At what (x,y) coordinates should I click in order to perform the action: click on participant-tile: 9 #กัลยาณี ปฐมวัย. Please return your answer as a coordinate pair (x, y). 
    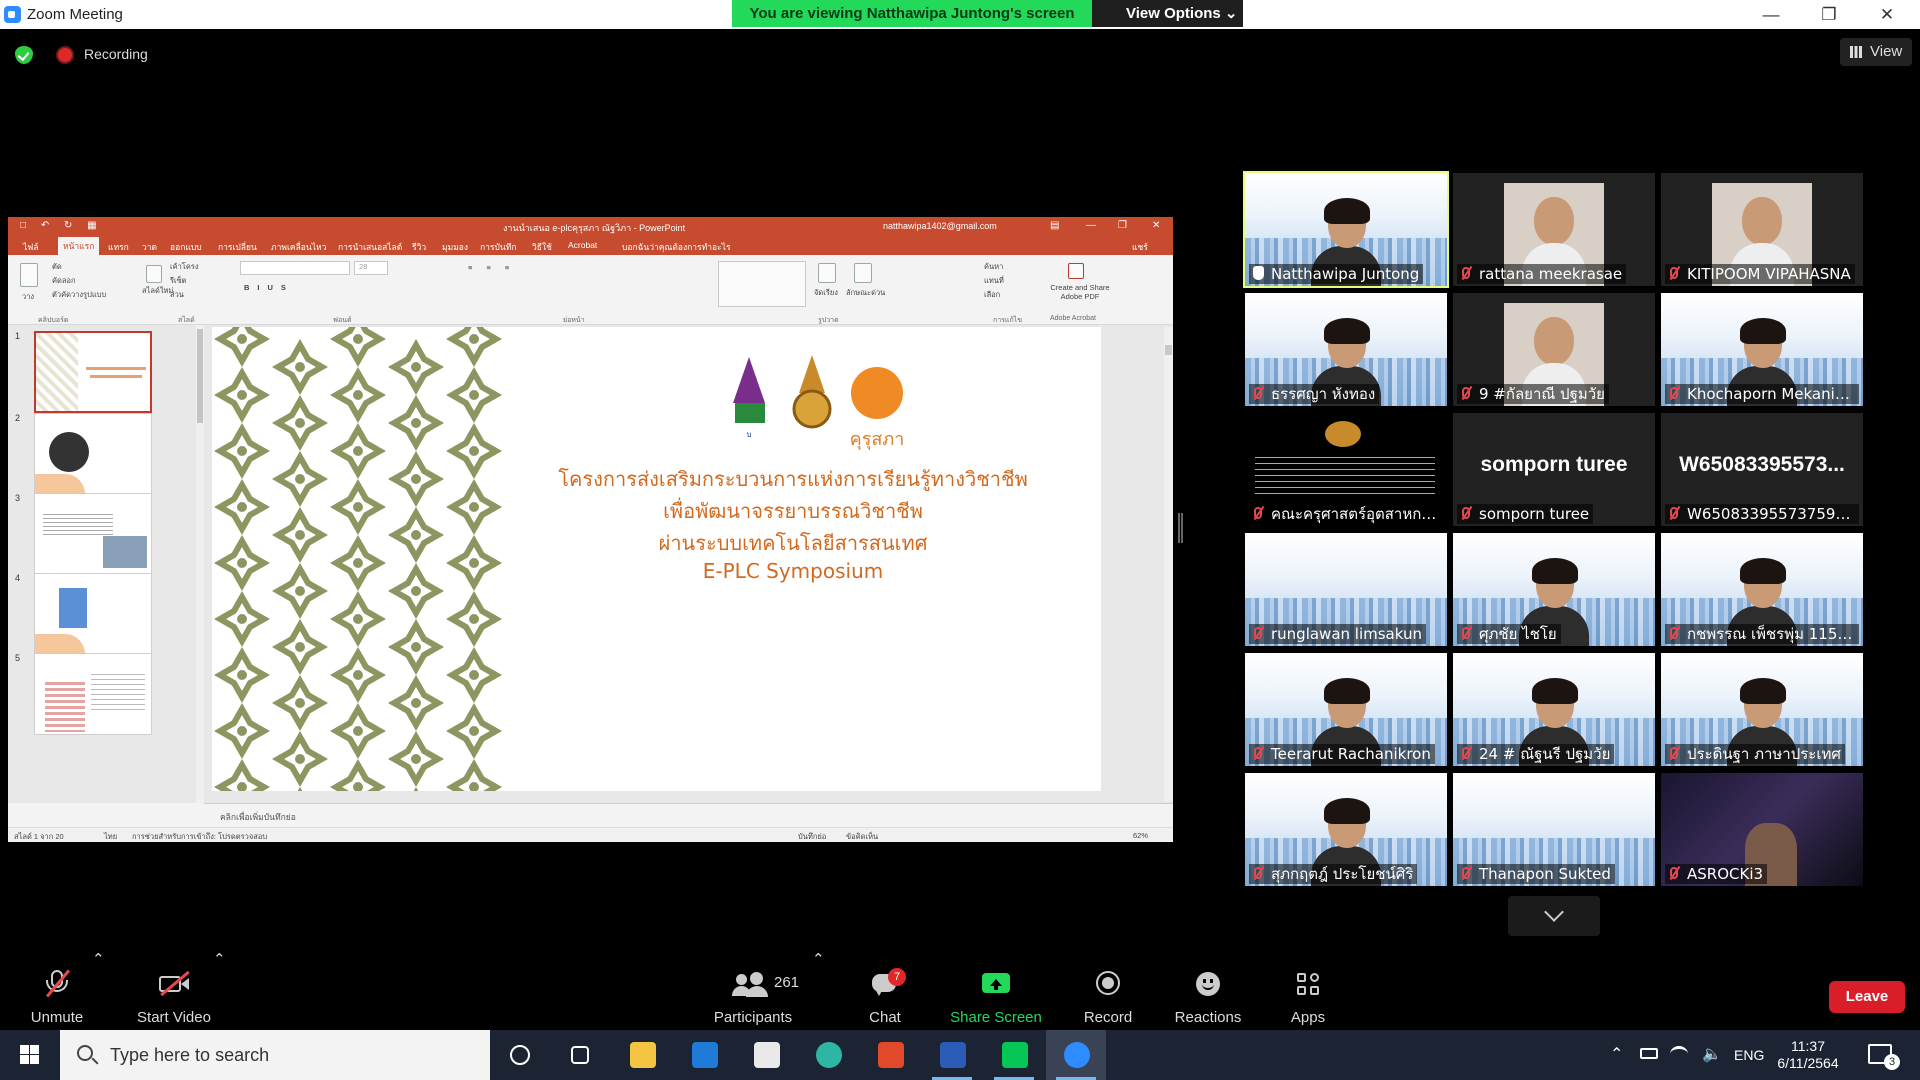
    Looking at the image, I should click on (1554, 349).